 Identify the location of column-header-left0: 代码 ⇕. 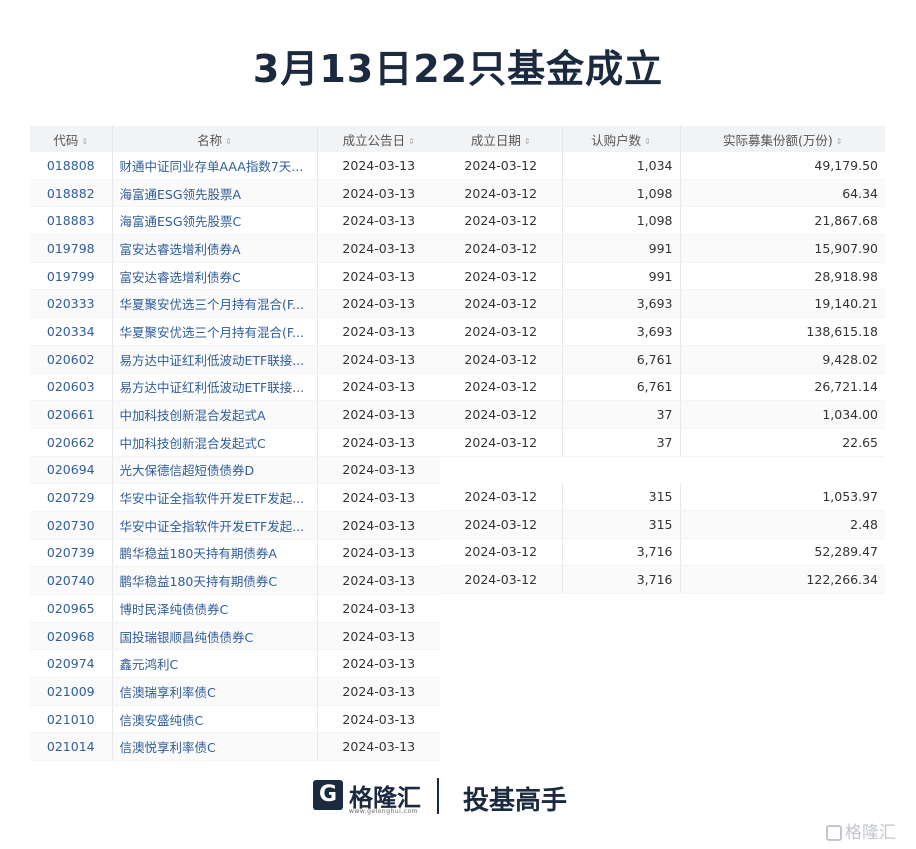
(71, 139).